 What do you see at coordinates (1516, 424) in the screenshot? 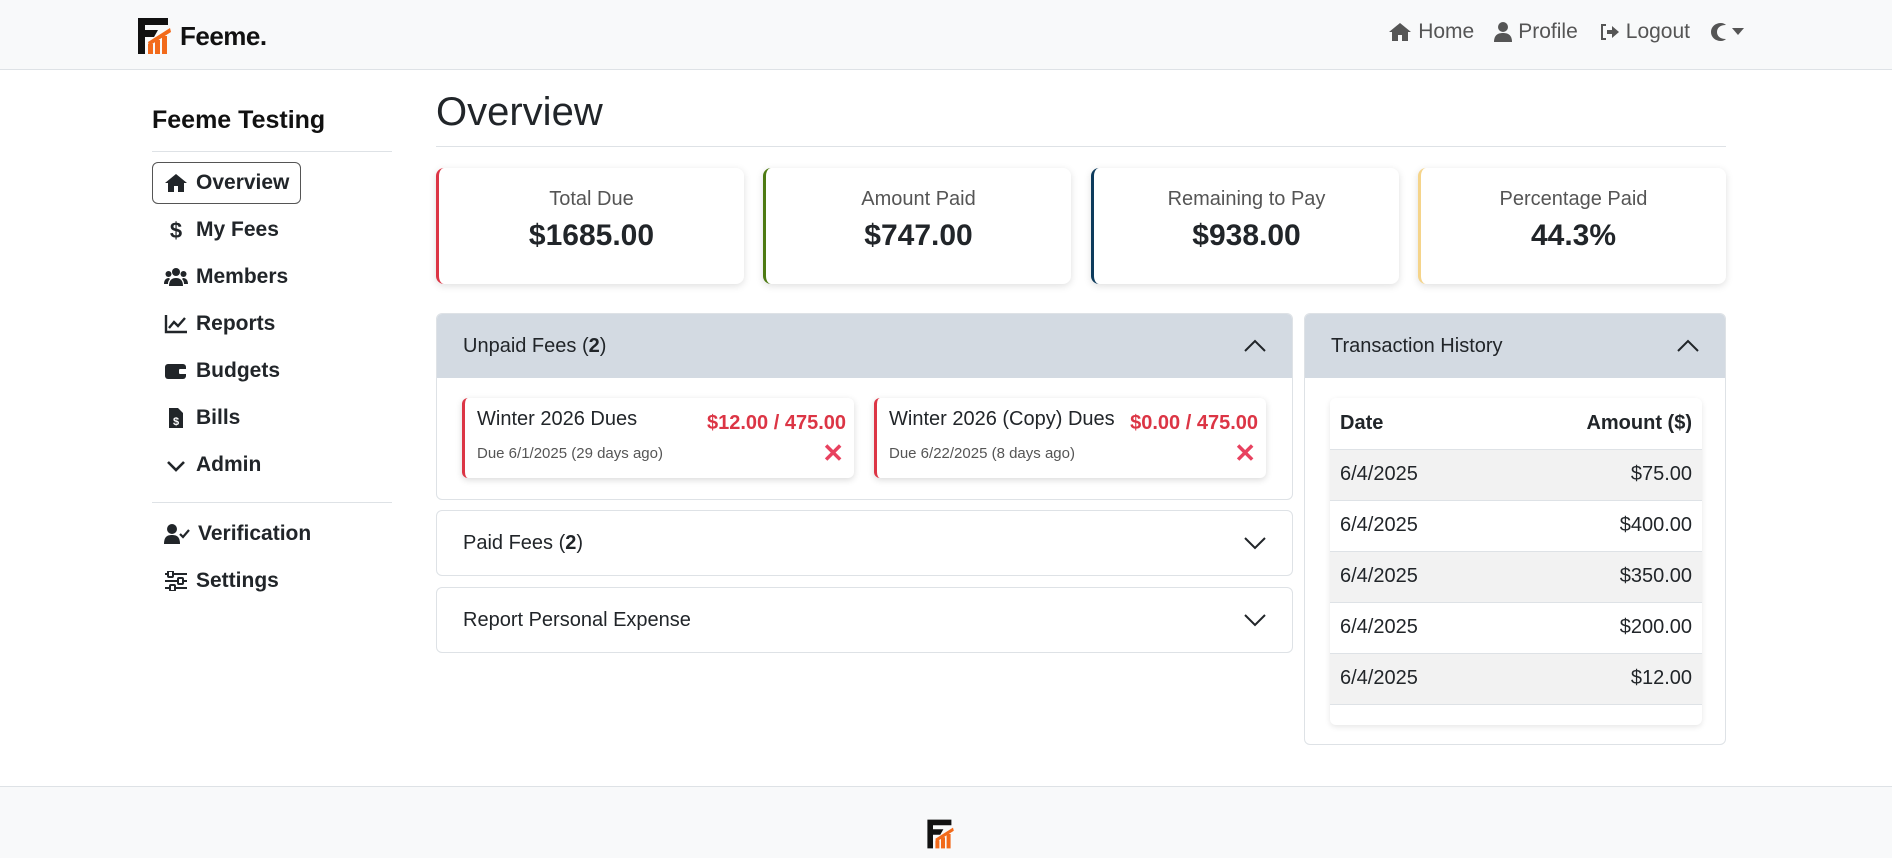
I see `table-header-row: Date Amount ($)` at bounding box center [1516, 424].